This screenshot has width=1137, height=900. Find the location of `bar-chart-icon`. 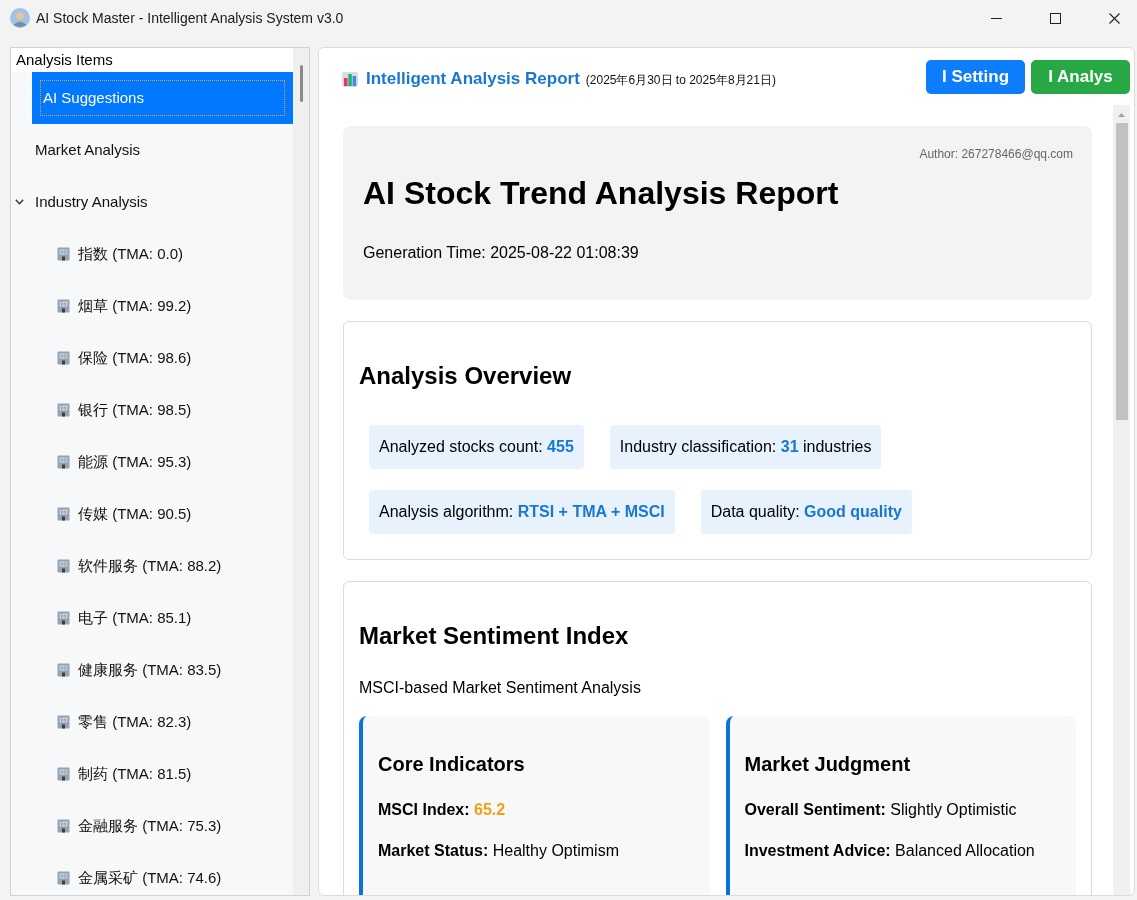

bar-chart-icon is located at coordinates (350, 78).